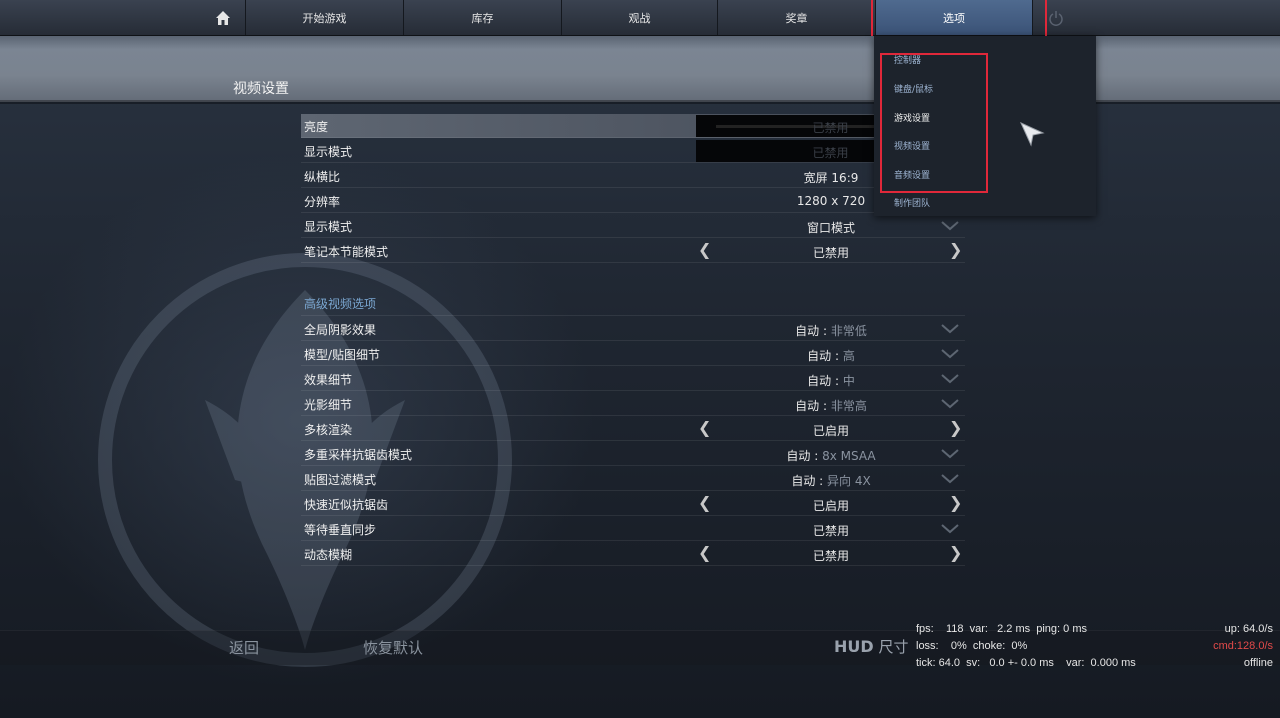 This screenshot has width=1280, height=718. I want to click on setting-value: 自动 : 异向 4X, so click(831, 481).